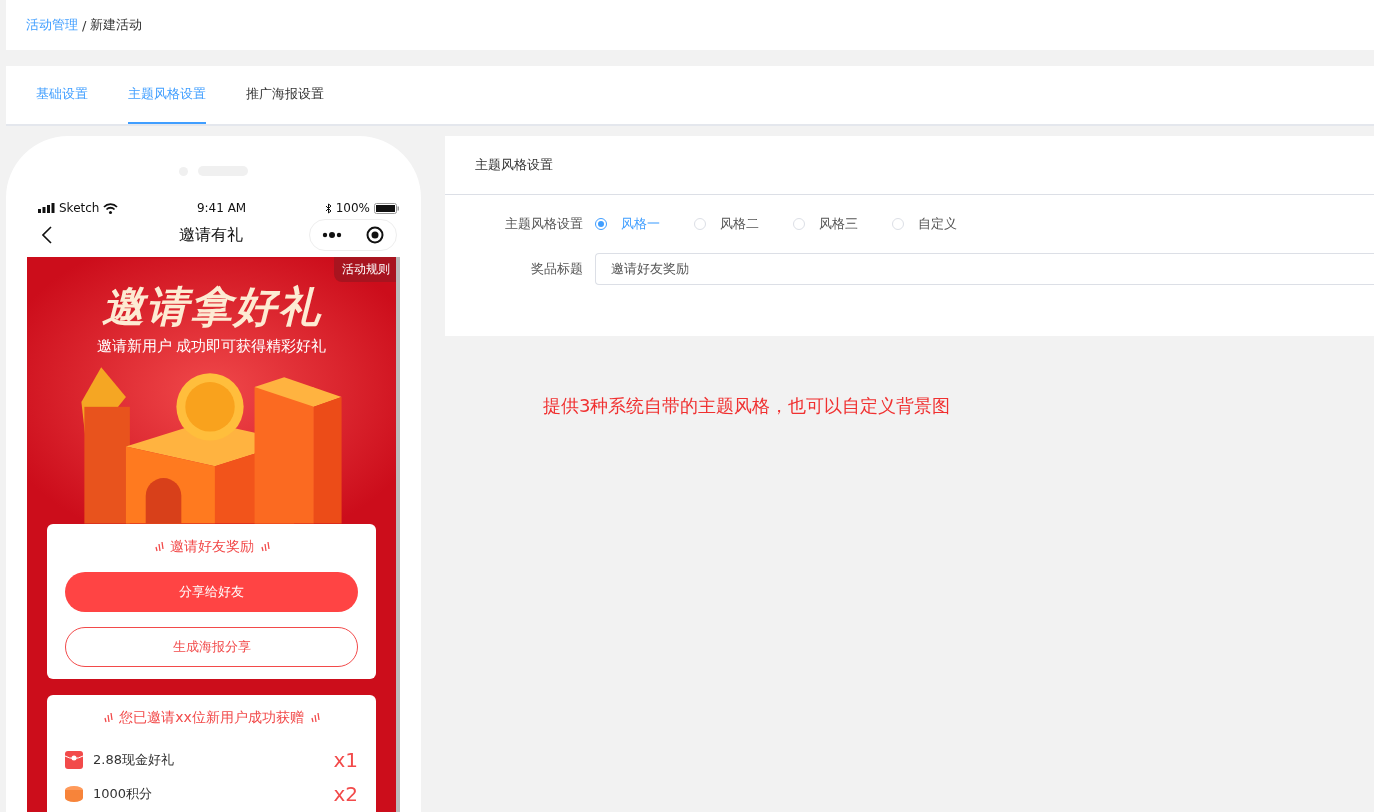 This screenshot has width=1374, height=812. I want to click on hero-subtitle: 邀请新用户 成功即可获得精彩好礼, so click(211, 346).